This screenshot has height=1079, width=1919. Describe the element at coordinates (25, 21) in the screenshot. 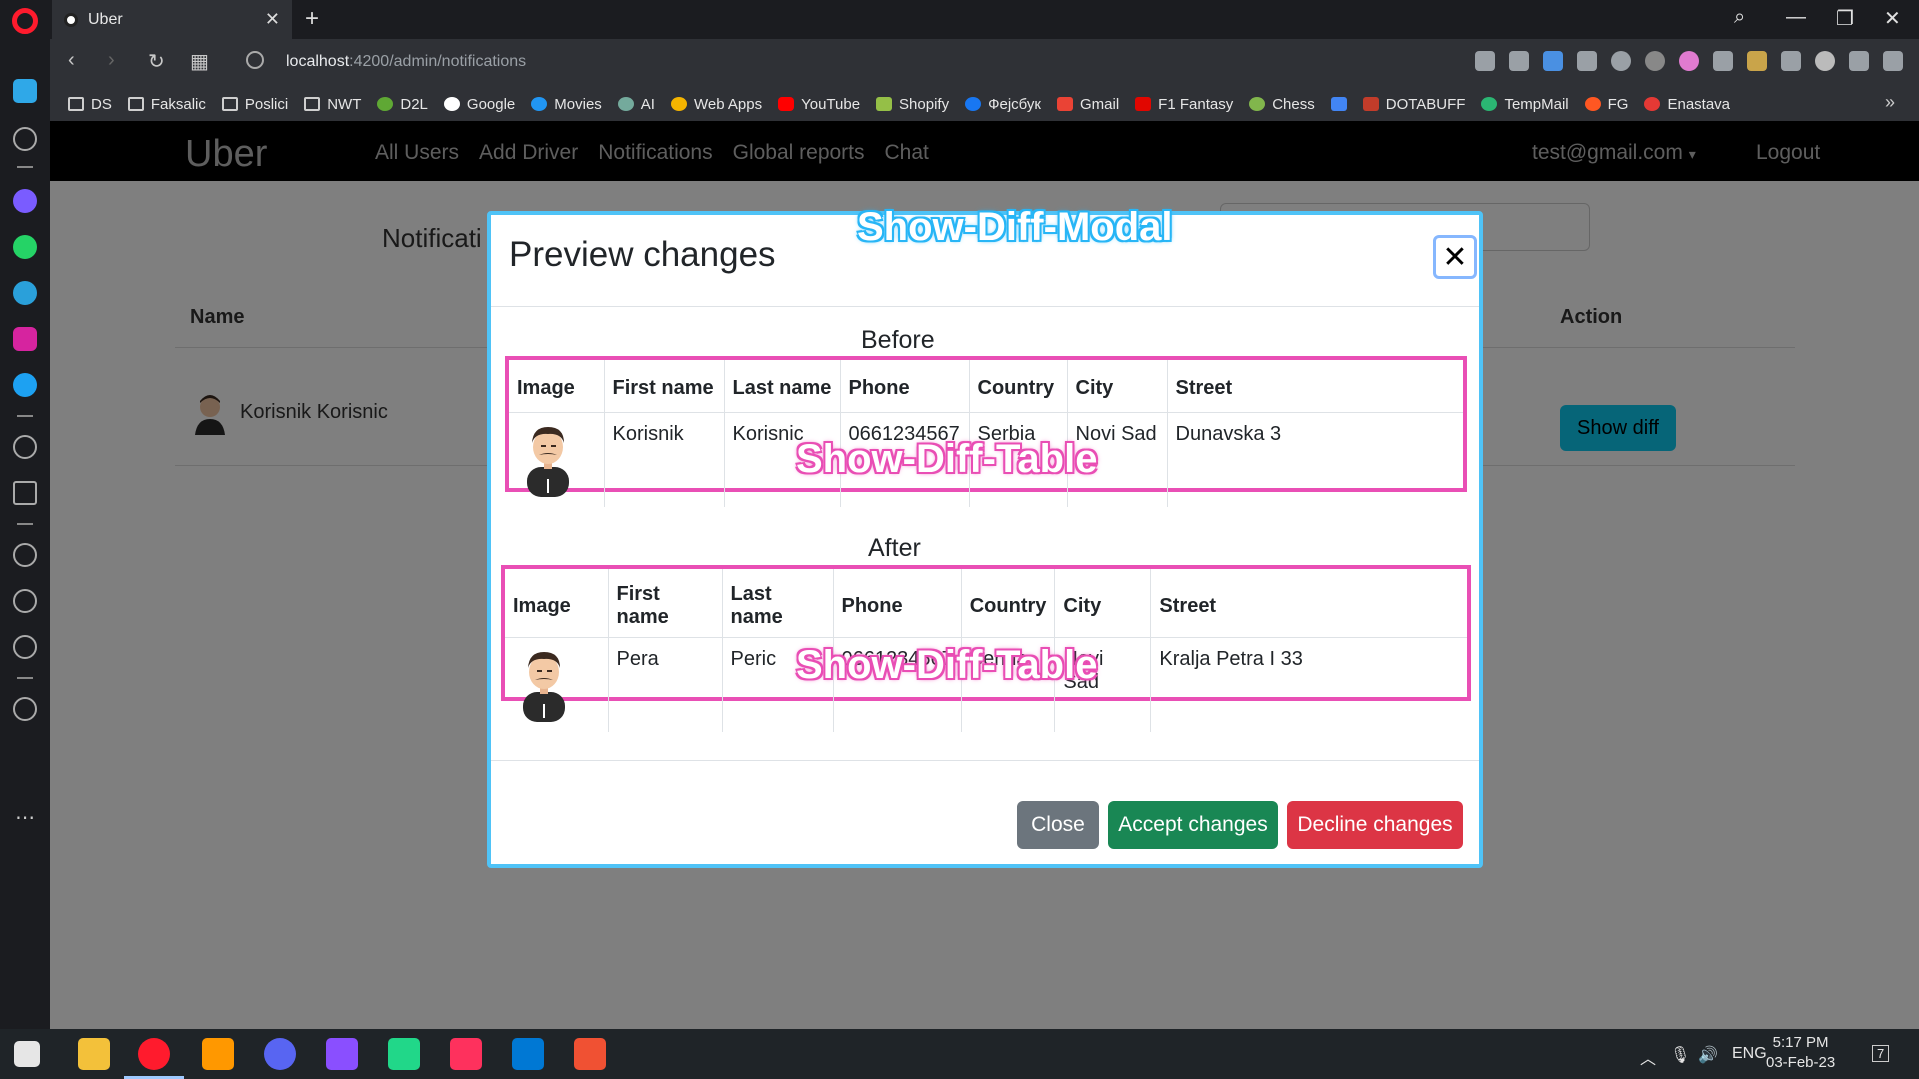

I see `opera-logo-icon` at that location.